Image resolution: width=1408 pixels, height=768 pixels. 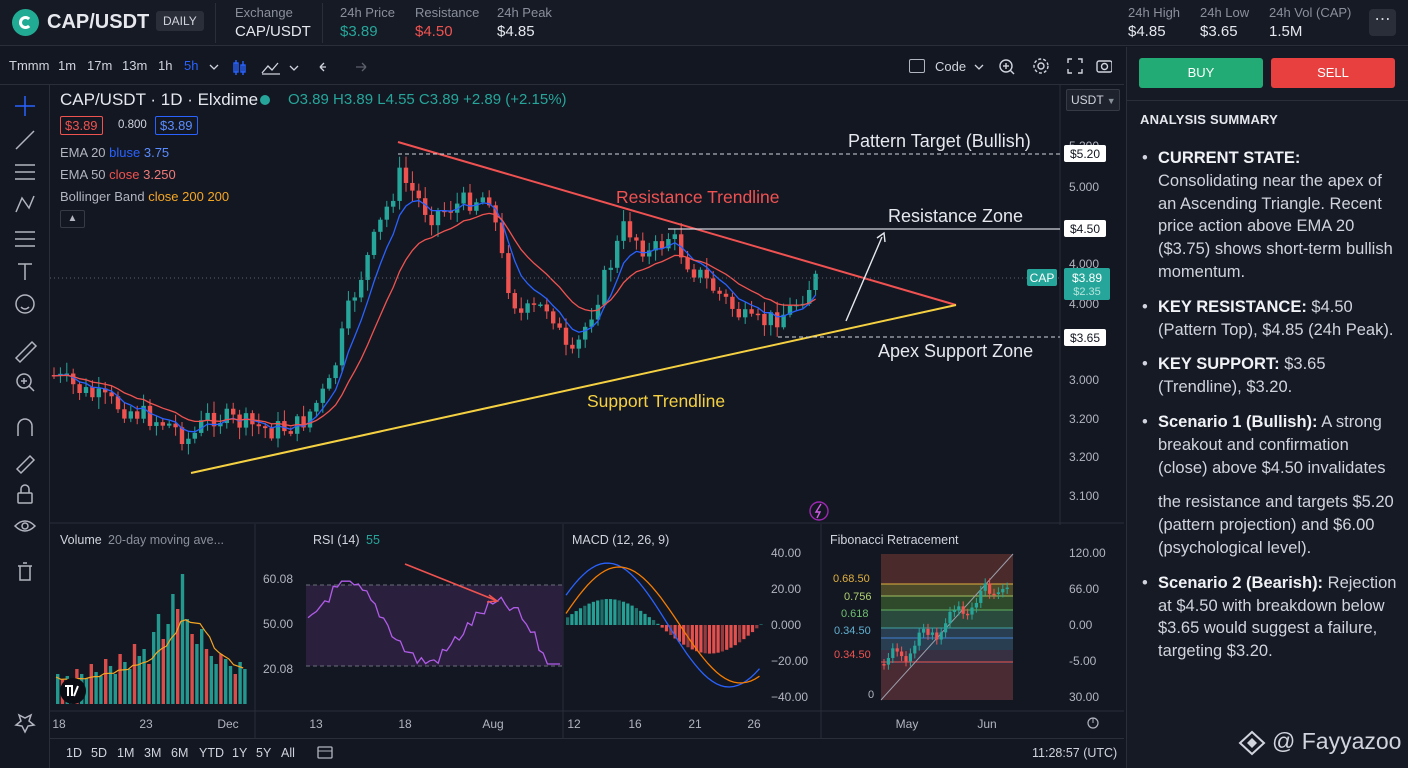 I want to click on pencil-lock-icon, so click(x=25, y=464).